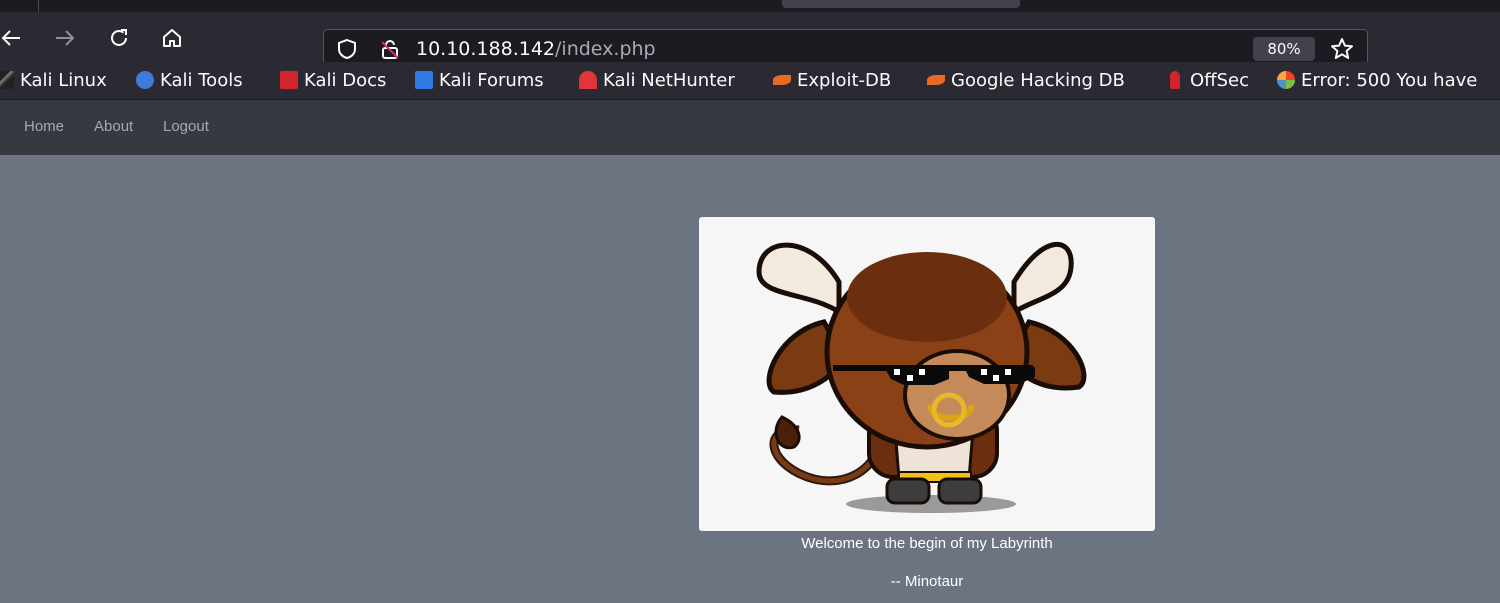 Image resolution: width=1500 pixels, height=603 pixels. Describe the element at coordinates (1342, 51) in the screenshot. I see `bookmark-star-icon` at that location.